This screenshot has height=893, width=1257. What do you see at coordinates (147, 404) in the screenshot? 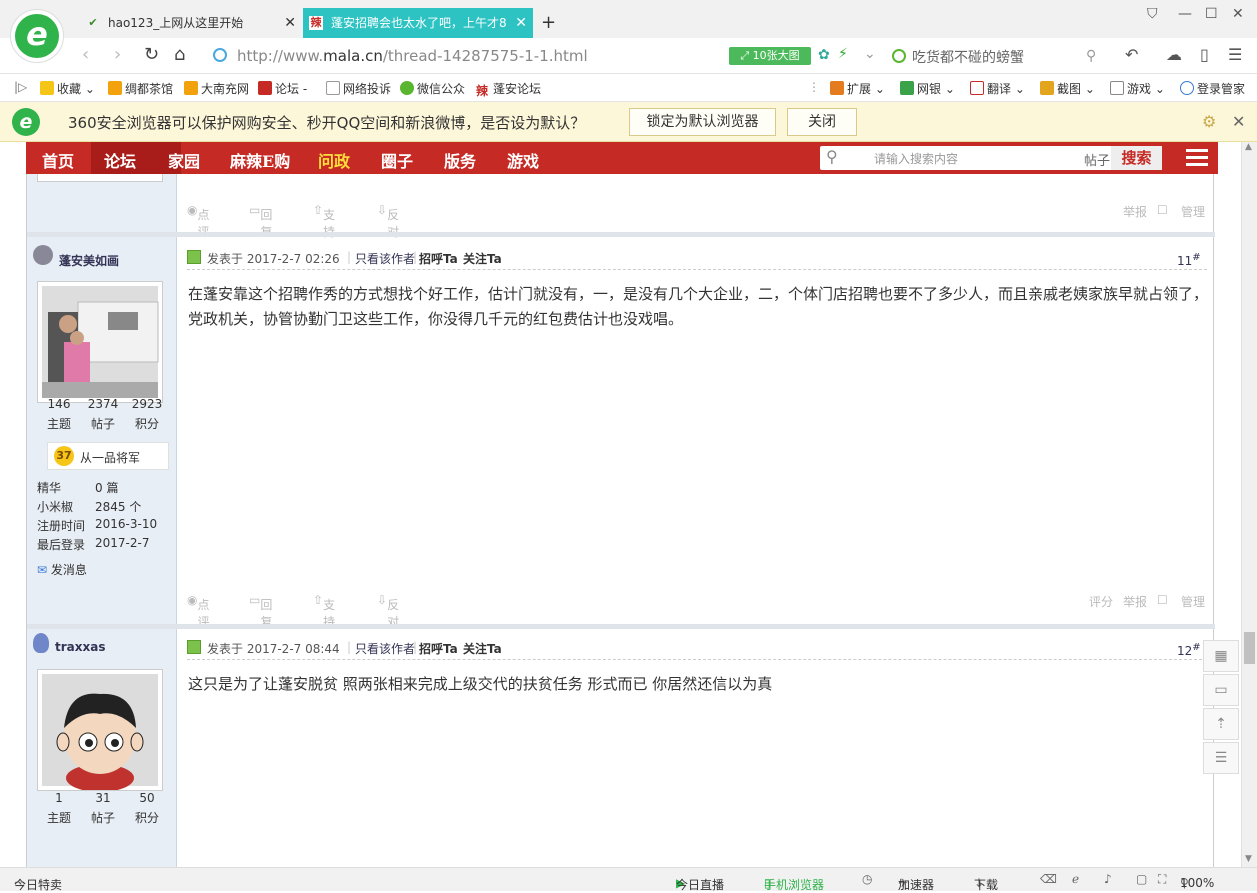
I see `stat-credits: 2923` at bounding box center [147, 404].